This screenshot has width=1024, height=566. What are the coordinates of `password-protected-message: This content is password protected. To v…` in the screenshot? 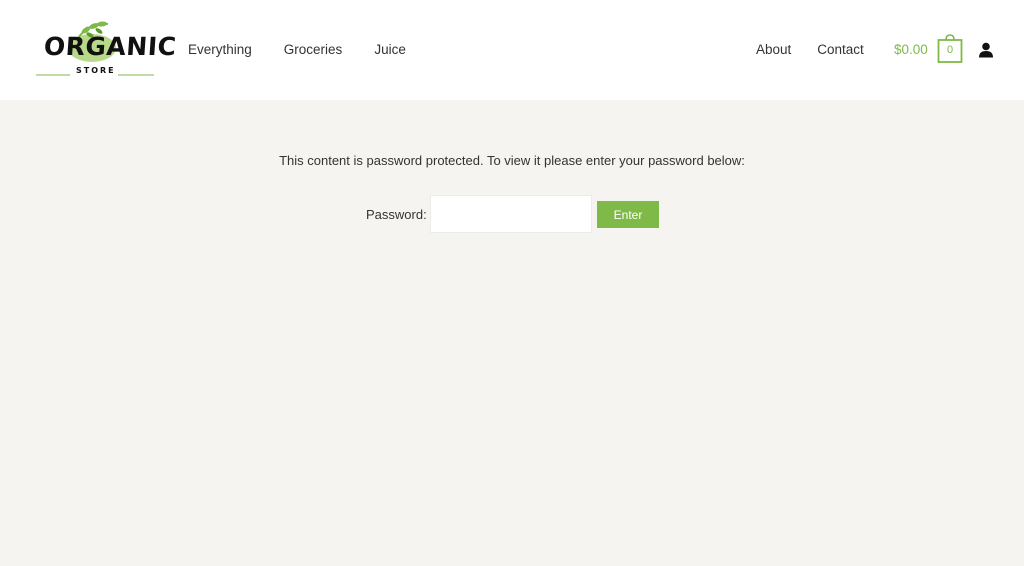 It's located at (512, 160).